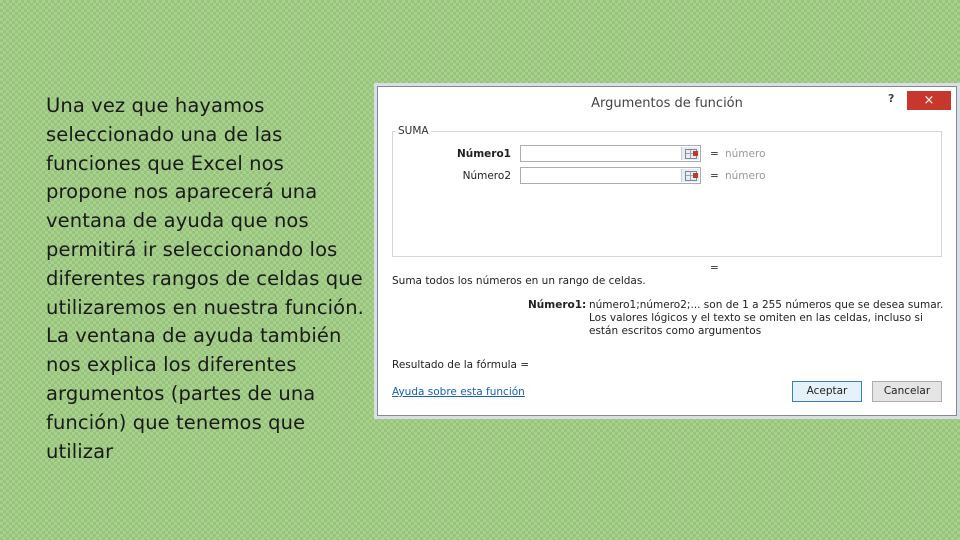 This screenshot has height=540, width=960. What do you see at coordinates (891, 98) in the screenshot?
I see `help-icon: ?` at bounding box center [891, 98].